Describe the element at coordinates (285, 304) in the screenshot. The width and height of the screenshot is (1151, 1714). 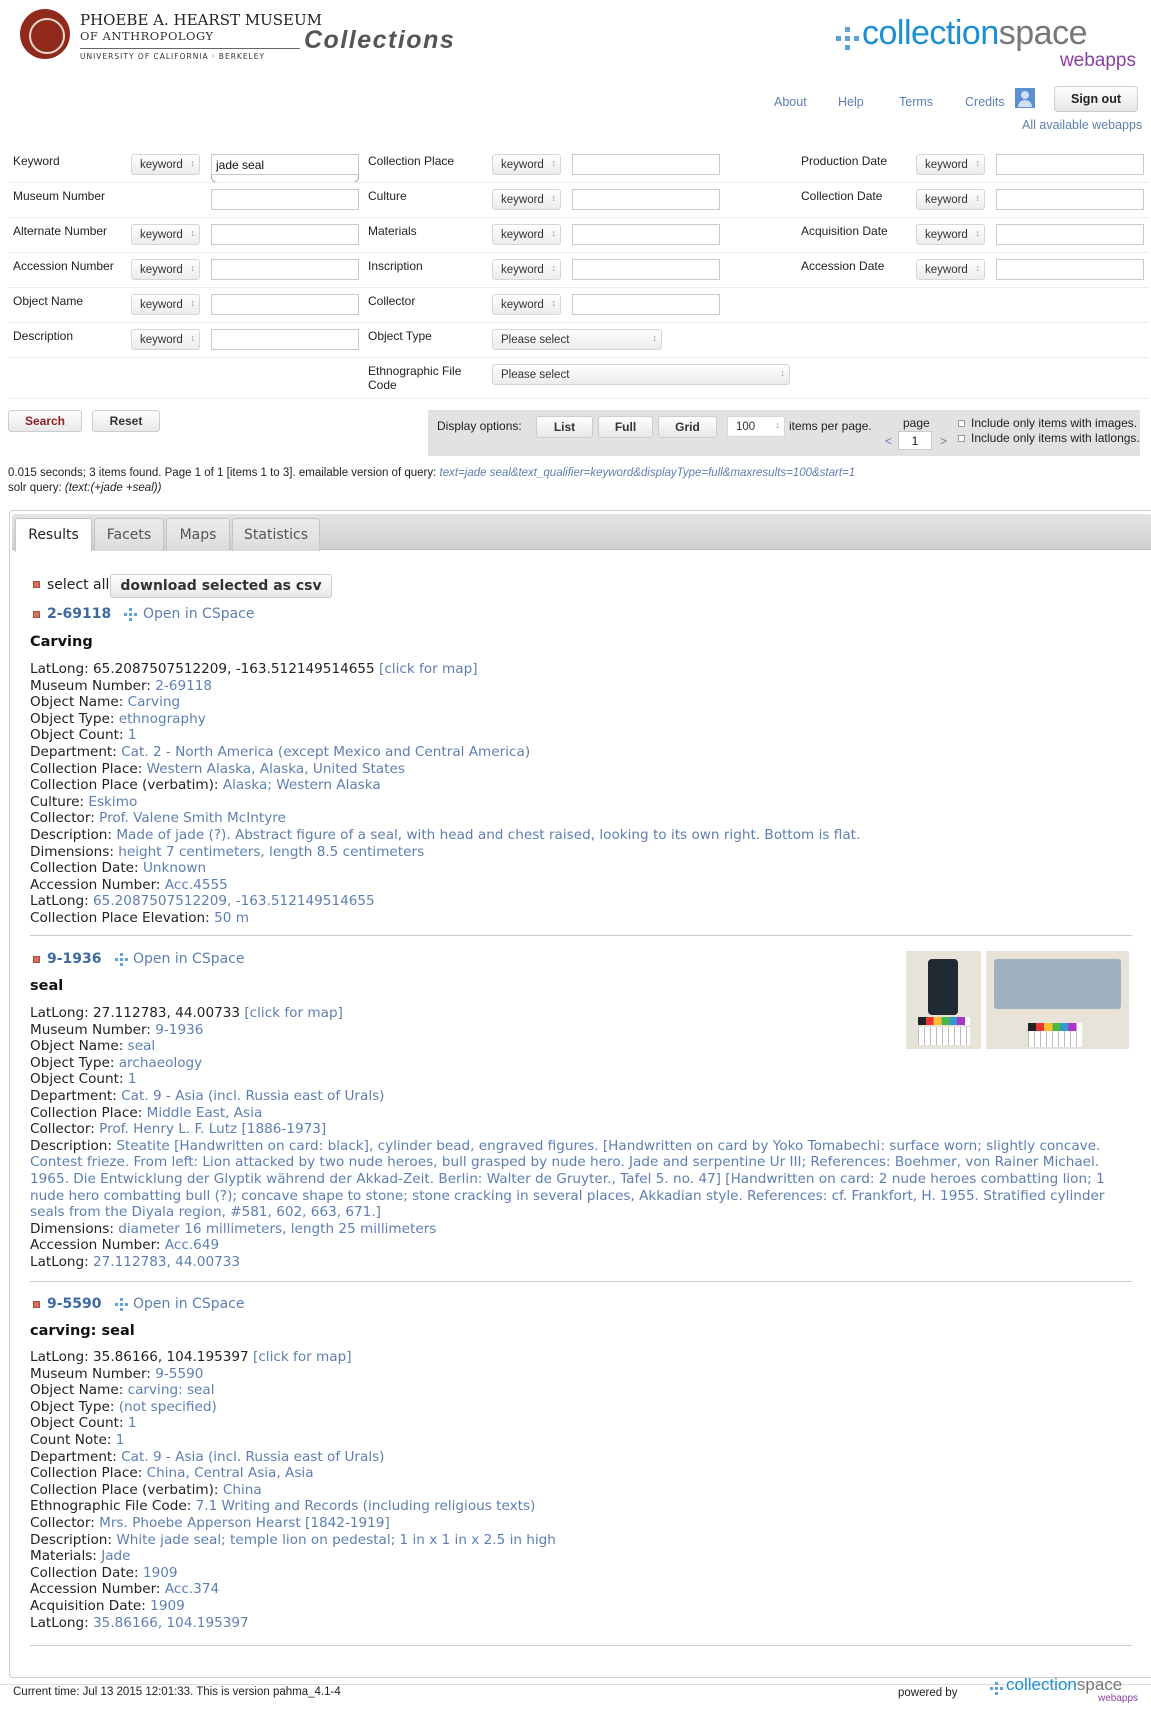
I see `object-name-input` at that location.